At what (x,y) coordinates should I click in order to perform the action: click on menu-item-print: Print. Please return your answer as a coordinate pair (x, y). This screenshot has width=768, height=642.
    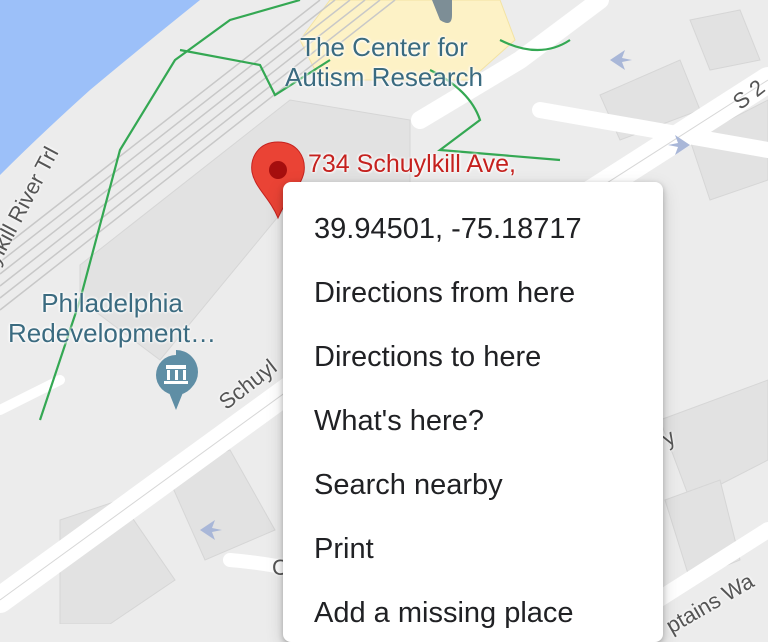
    Looking at the image, I should click on (473, 549).